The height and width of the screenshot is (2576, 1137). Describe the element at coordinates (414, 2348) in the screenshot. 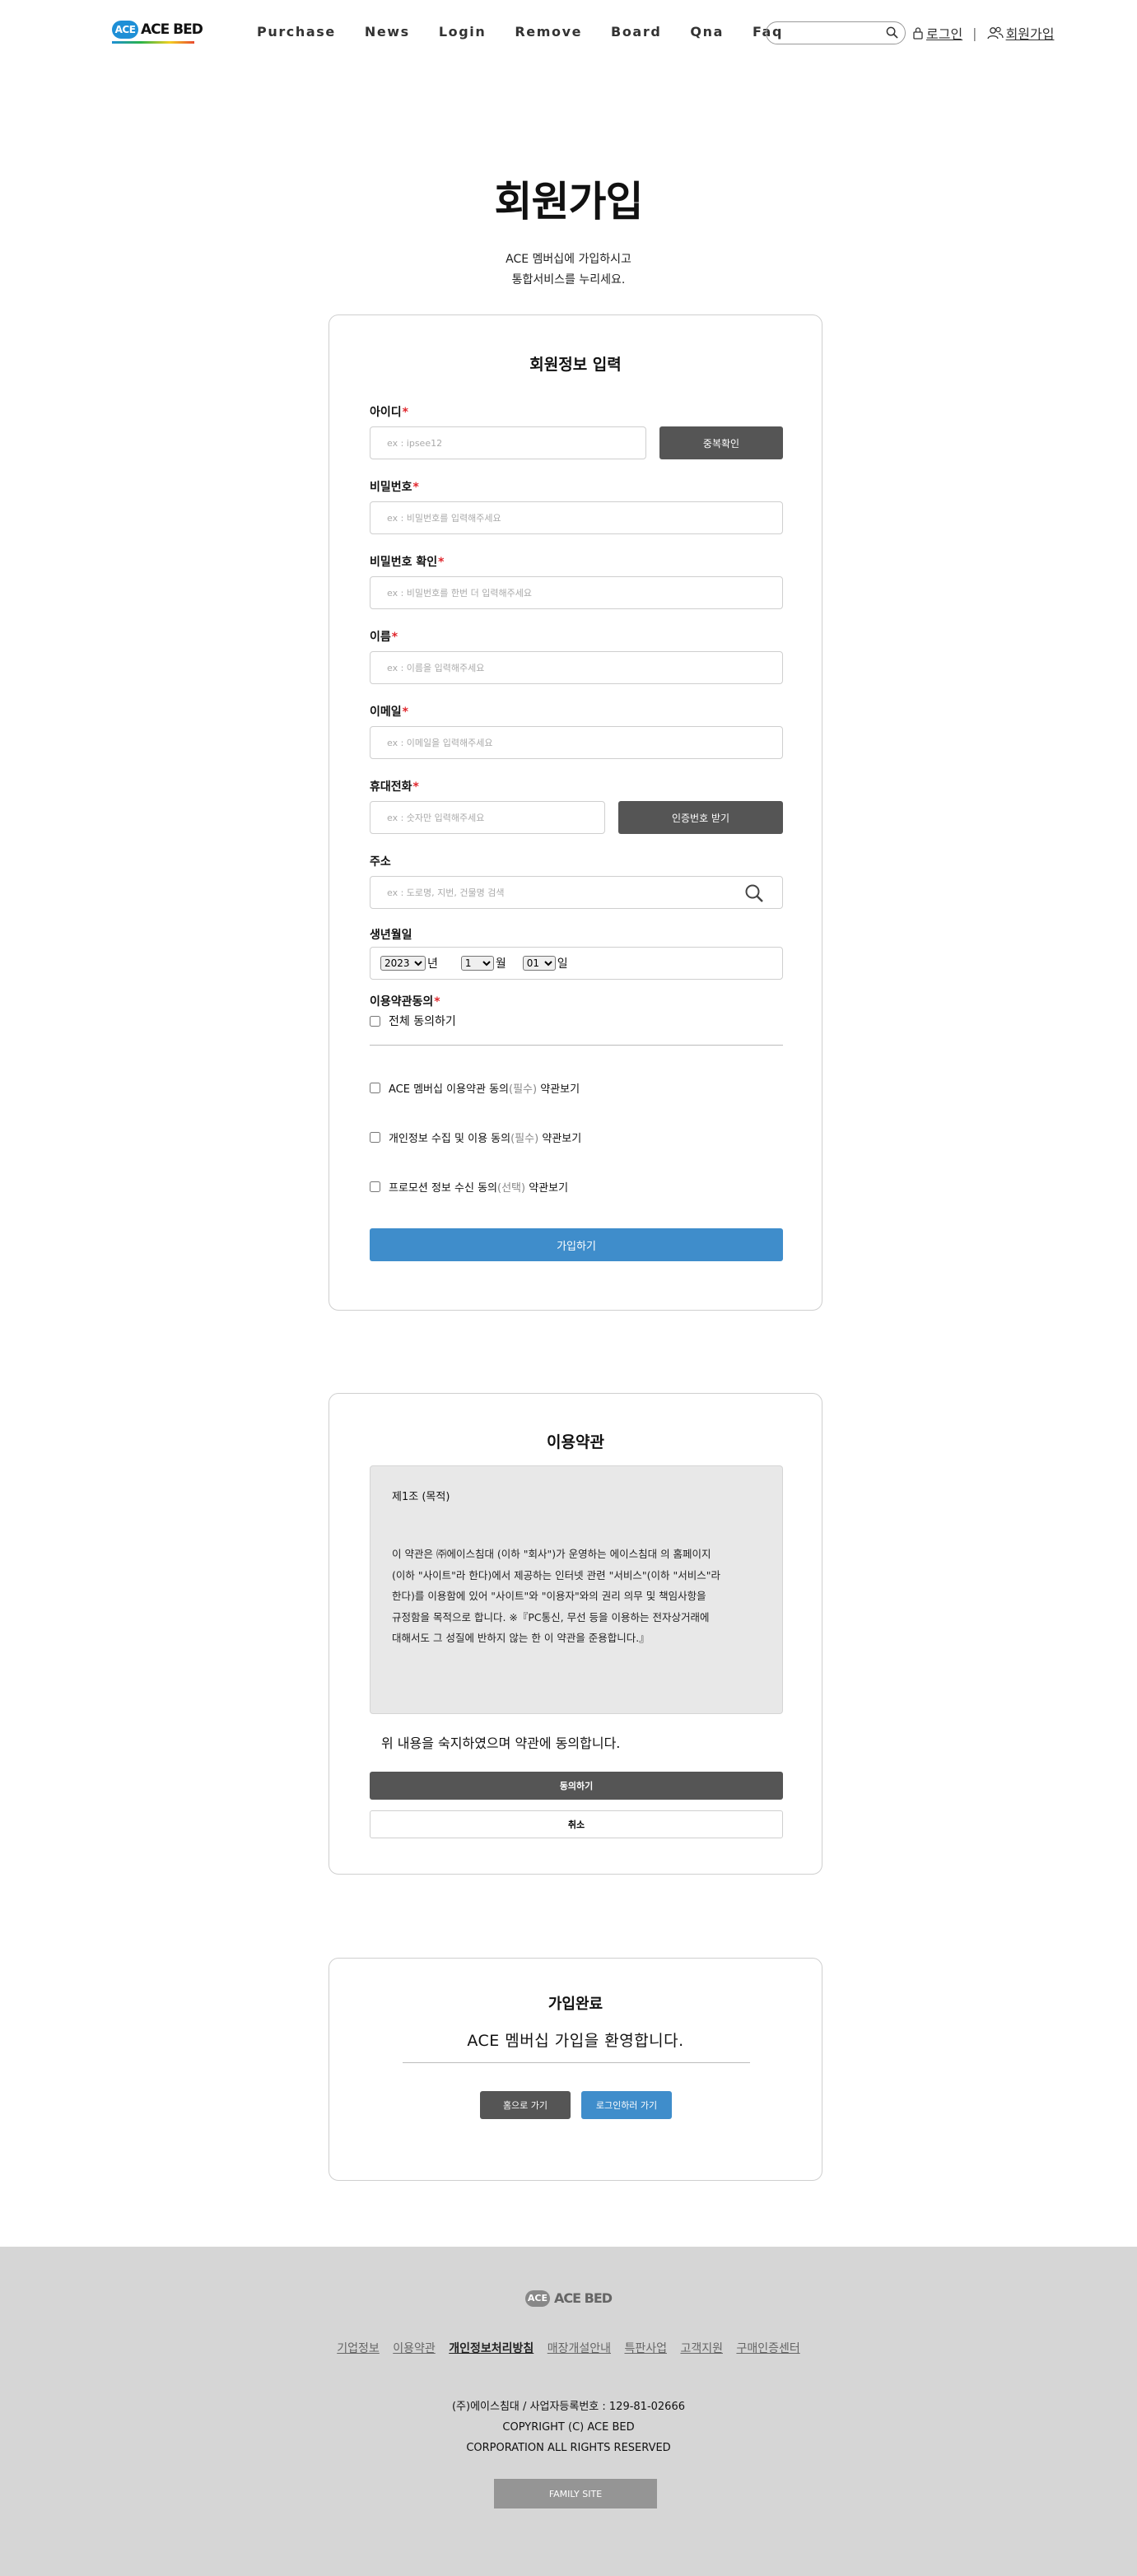

I see `footer-link-terms: 이용약관` at that location.